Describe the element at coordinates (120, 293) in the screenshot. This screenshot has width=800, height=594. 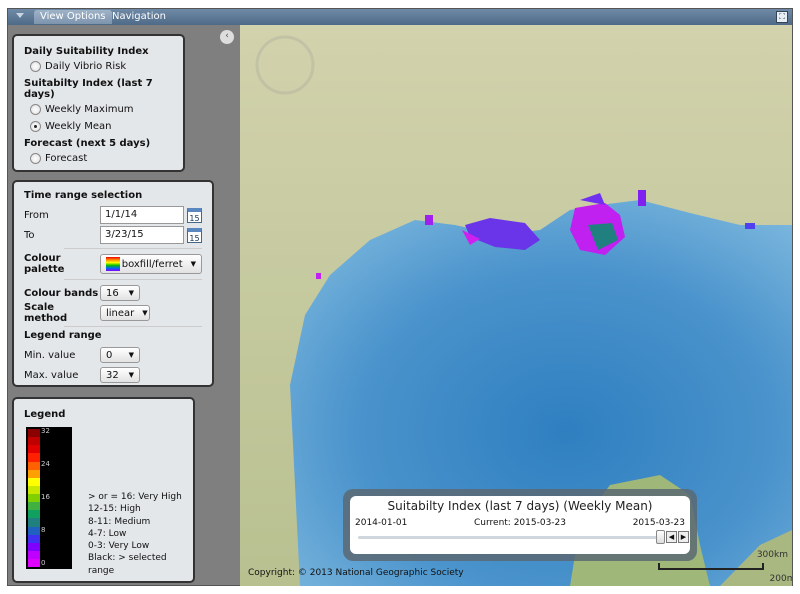
I see `colour-bands-select: 16 ▼` at that location.